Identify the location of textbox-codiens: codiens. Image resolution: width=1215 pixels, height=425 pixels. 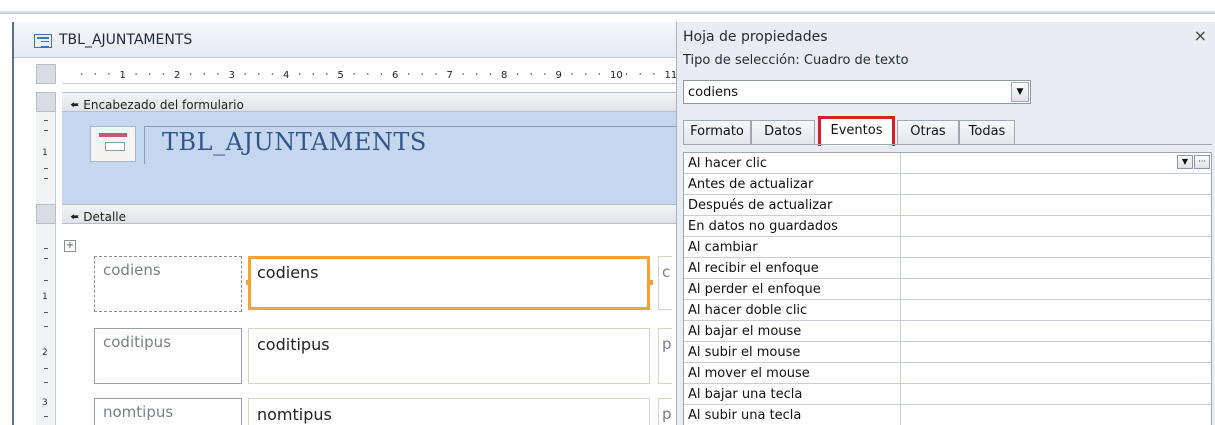
(449, 283).